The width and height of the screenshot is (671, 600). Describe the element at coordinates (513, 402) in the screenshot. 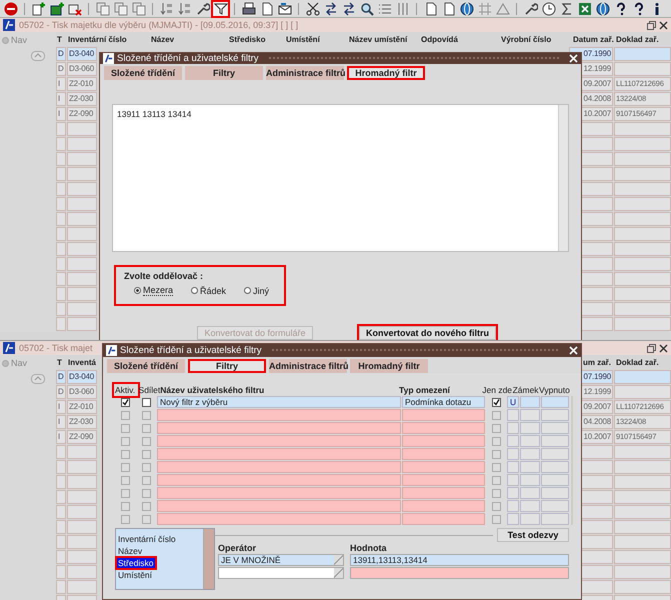

I see `table-cell: U` at that location.